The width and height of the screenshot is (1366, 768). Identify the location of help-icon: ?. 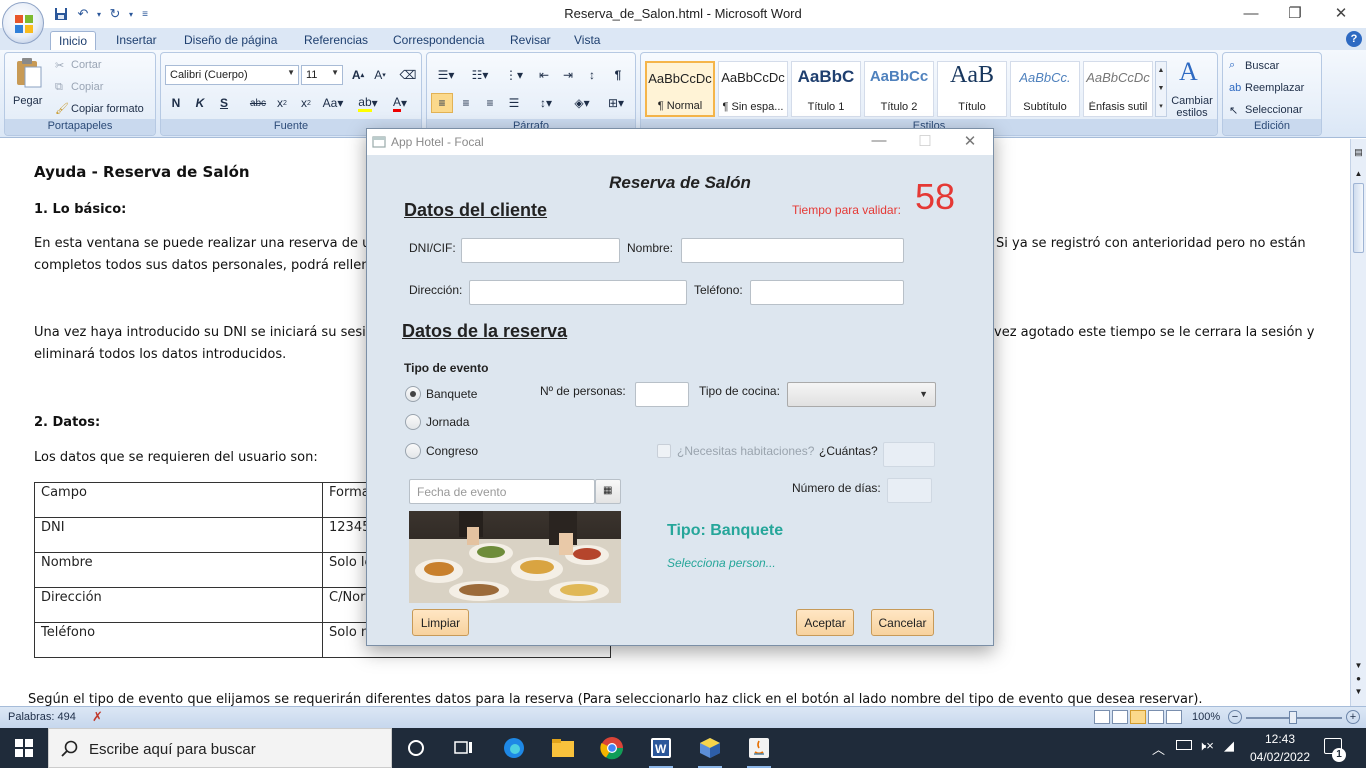
(1354, 39).